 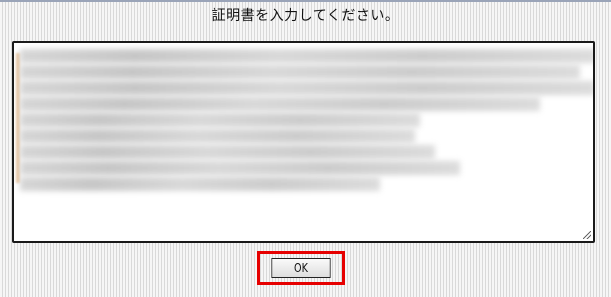 What do you see at coordinates (587, 235) in the screenshot?
I see `resize-grip-icon` at bounding box center [587, 235].